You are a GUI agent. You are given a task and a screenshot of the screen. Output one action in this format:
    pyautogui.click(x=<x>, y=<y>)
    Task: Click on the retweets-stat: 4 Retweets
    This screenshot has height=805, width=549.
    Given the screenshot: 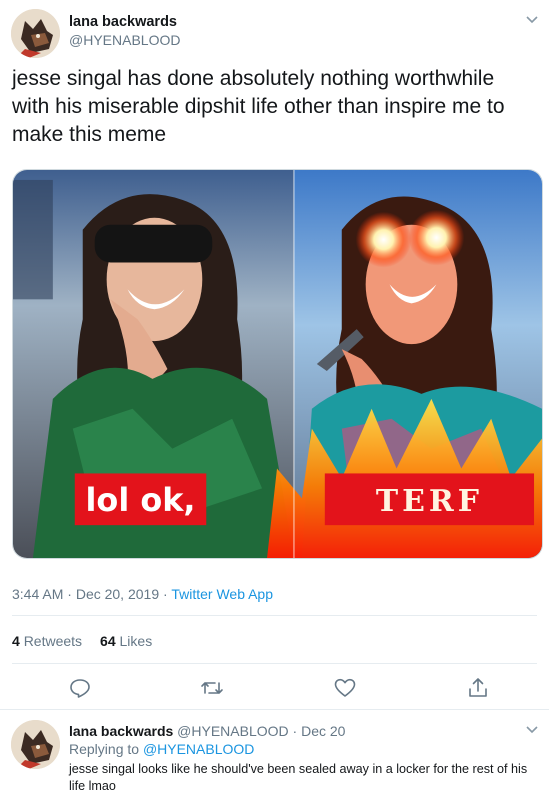 What is the action you would take?
    pyautogui.click(x=47, y=641)
    